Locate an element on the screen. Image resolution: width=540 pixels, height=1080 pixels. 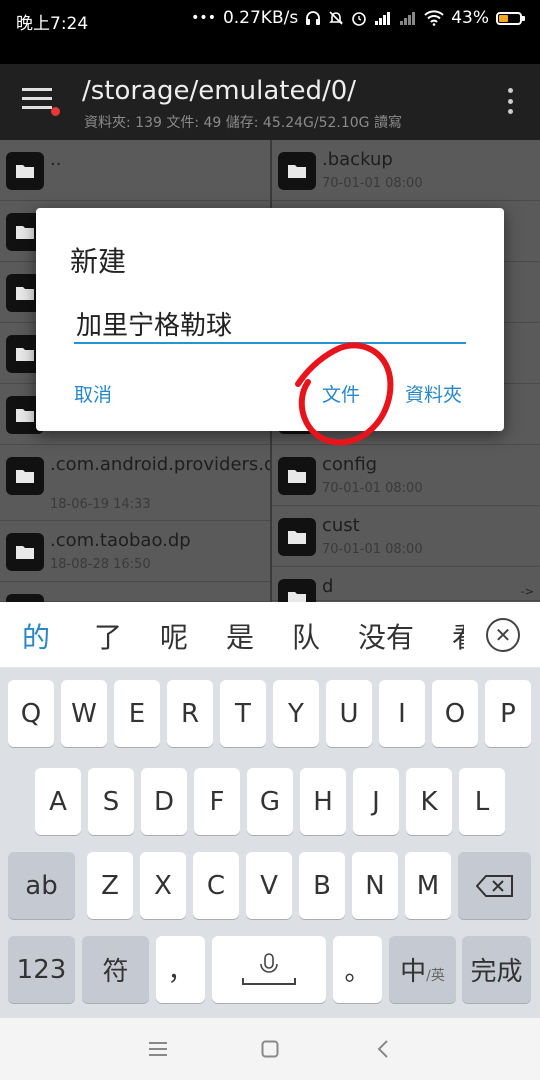
headphones-icon is located at coordinates (313, 18).